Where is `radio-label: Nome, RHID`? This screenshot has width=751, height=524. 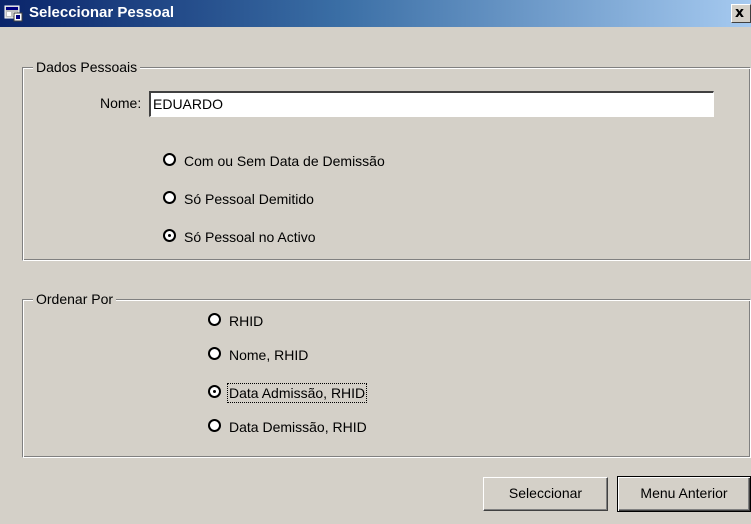
radio-label: Nome, RHID is located at coordinates (269, 355).